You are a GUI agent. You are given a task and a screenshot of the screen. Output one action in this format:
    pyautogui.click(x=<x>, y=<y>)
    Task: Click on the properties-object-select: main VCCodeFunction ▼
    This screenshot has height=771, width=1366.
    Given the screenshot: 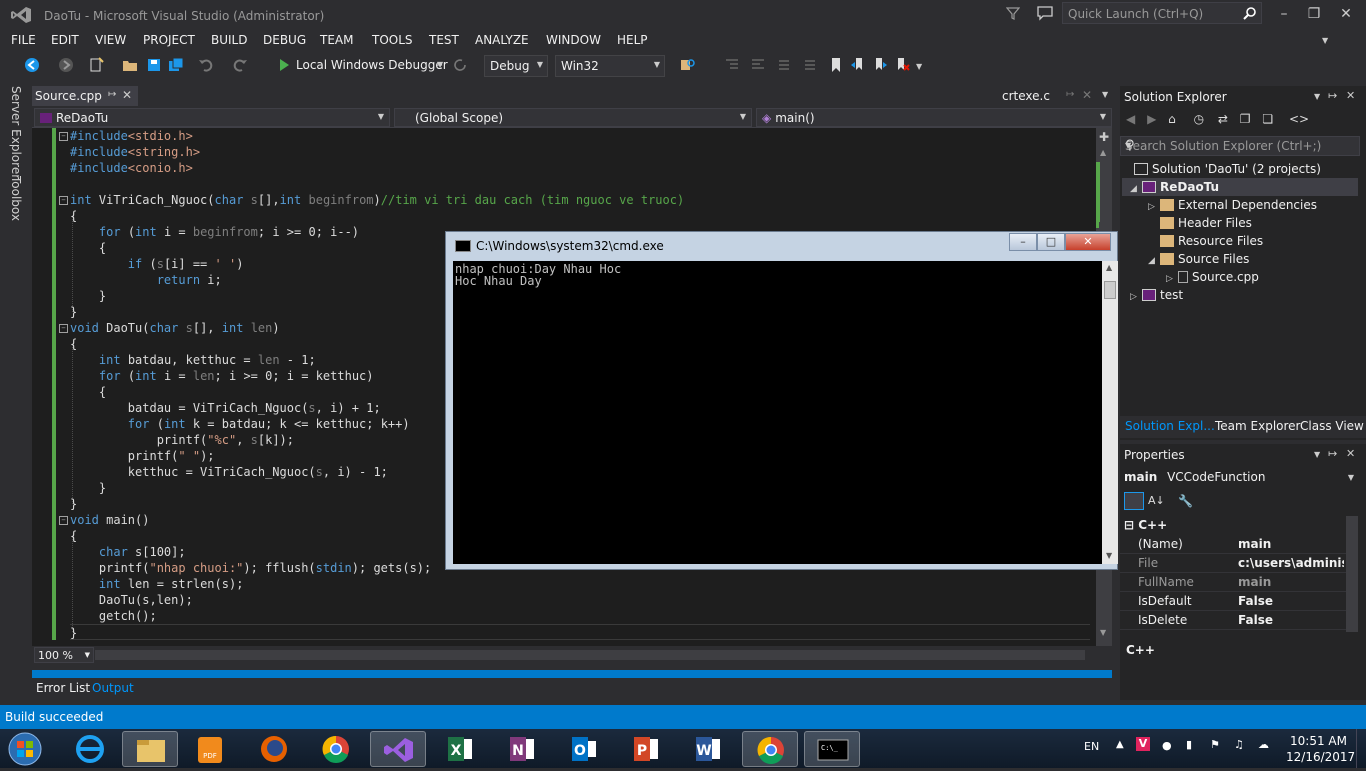 What is the action you would take?
    pyautogui.click(x=1242, y=479)
    